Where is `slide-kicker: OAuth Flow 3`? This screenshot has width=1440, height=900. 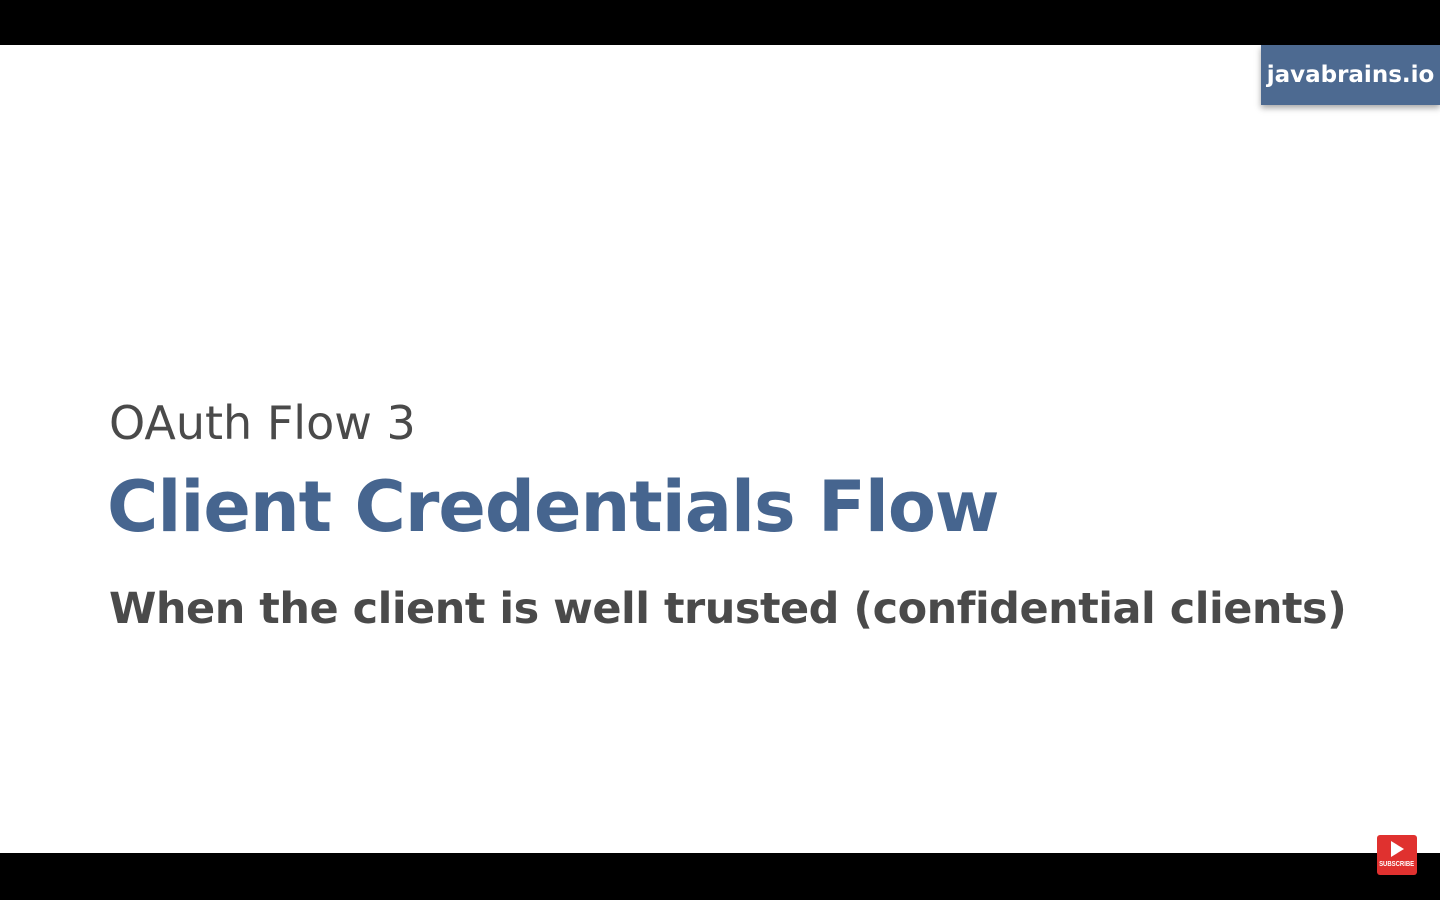 slide-kicker: OAuth Flow 3 is located at coordinates (262, 423).